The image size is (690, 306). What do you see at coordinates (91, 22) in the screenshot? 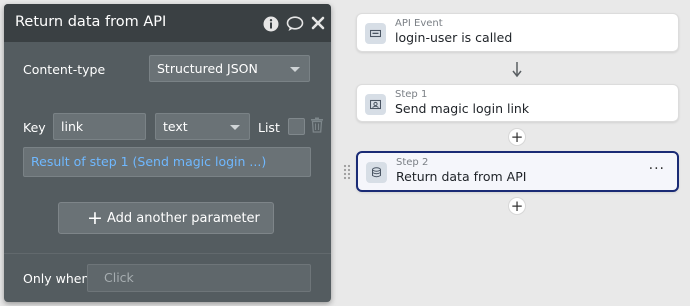
I see `panel-title: Return data from API` at bounding box center [91, 22].